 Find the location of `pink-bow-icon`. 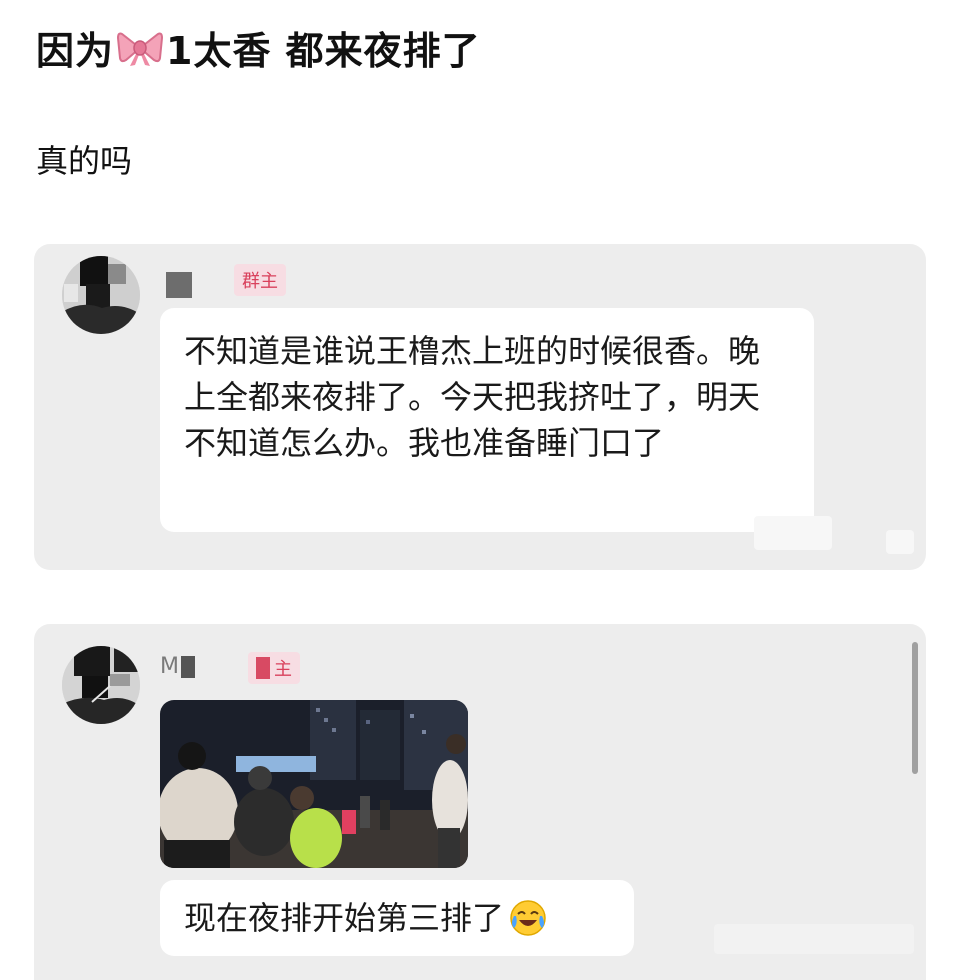

pink-bow-icon is located at coordinates (140, 49).